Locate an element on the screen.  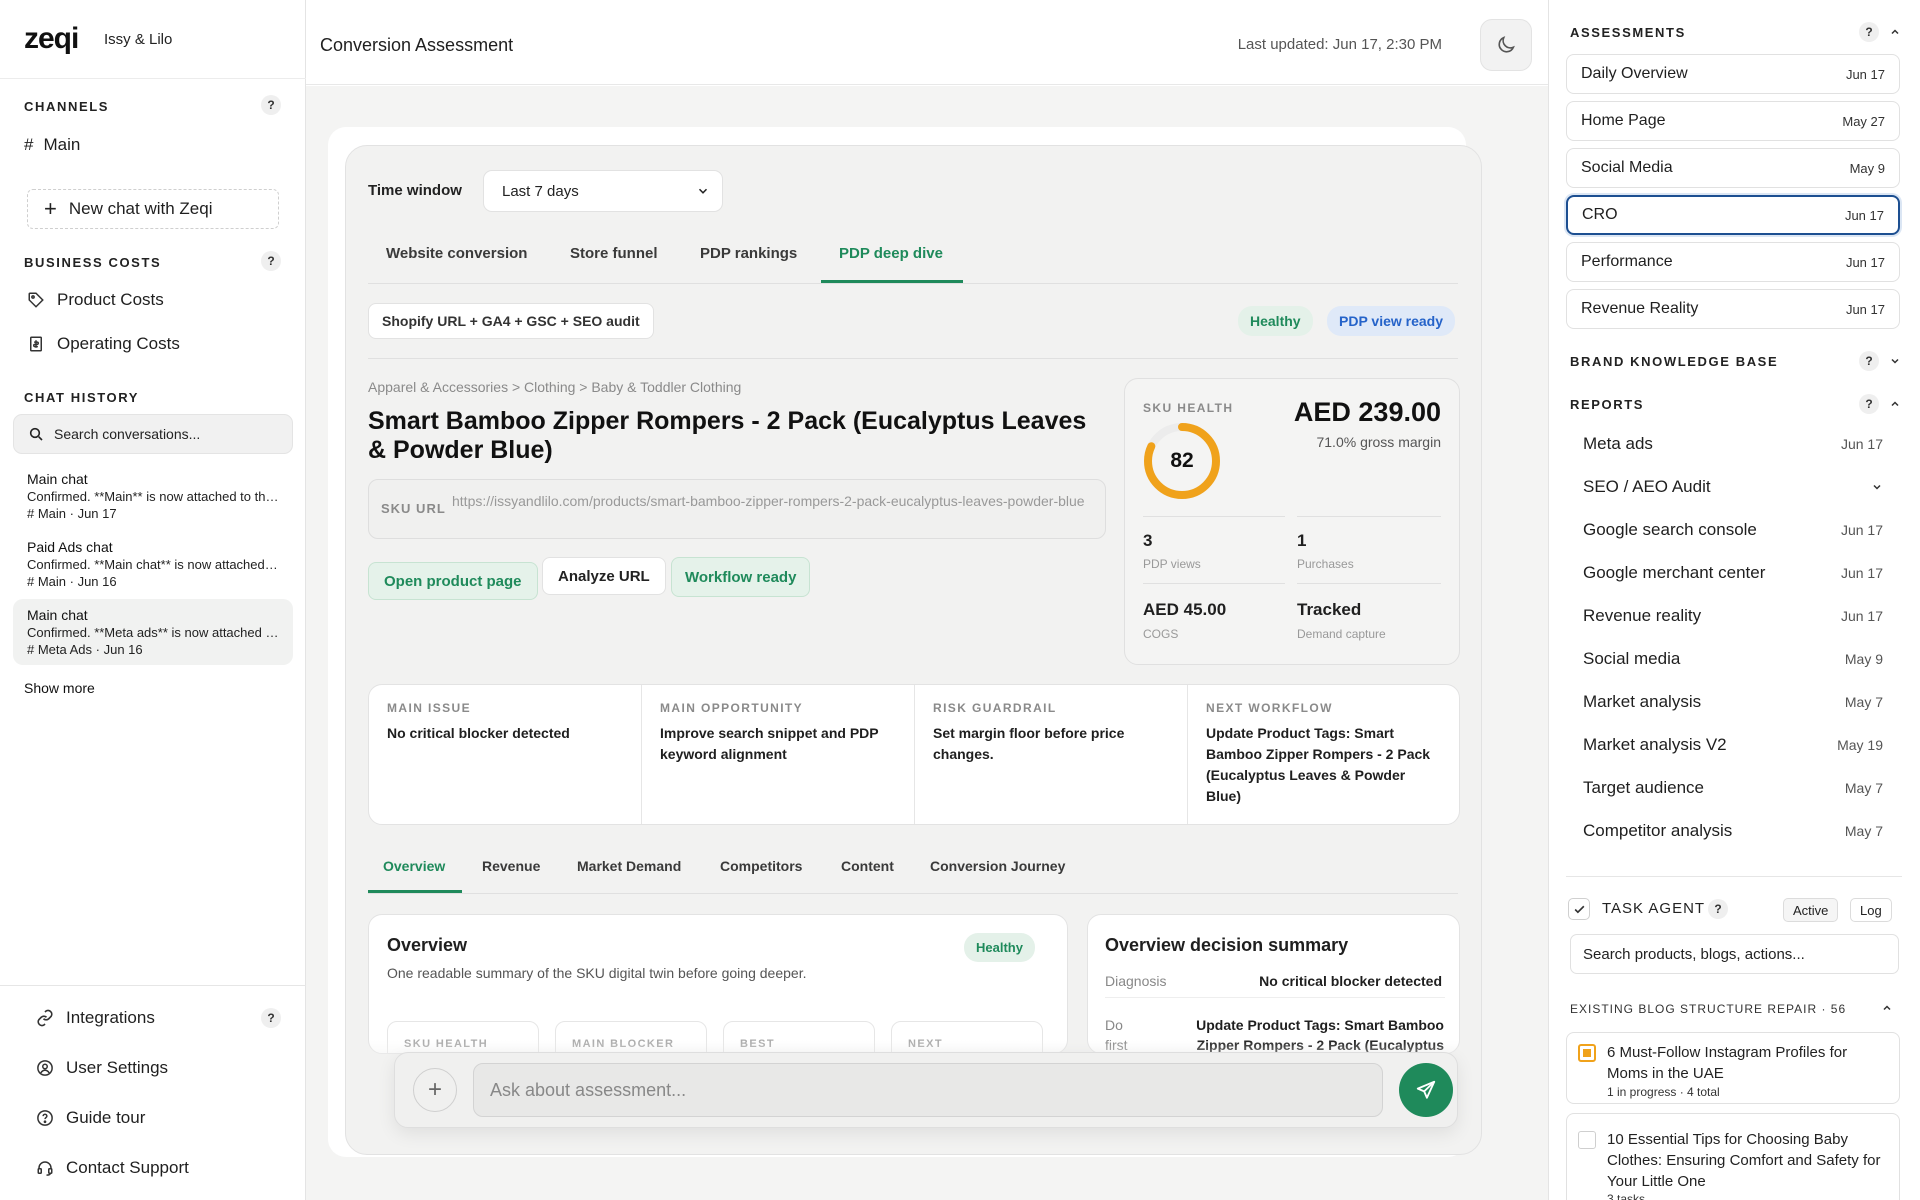
task-meta: 3 tasks is located at coordinates (1626, 1196).